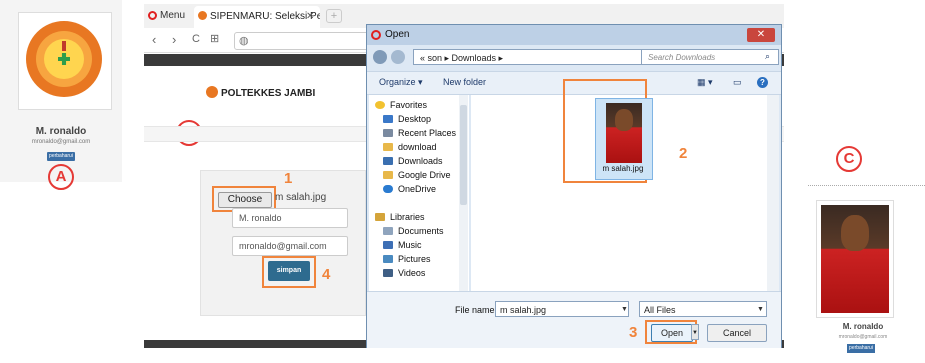  Describe the element at coordinates (761, 35) in the screenshot. I see `close-icon: ✕` at that location.